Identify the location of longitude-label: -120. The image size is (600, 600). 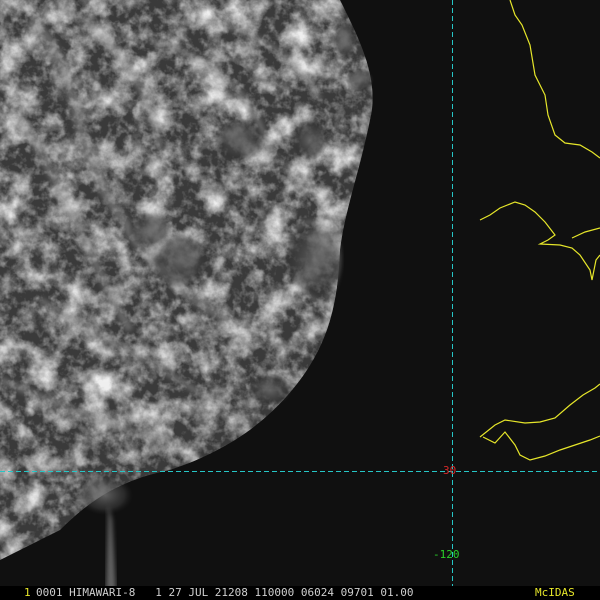
(446, 554).